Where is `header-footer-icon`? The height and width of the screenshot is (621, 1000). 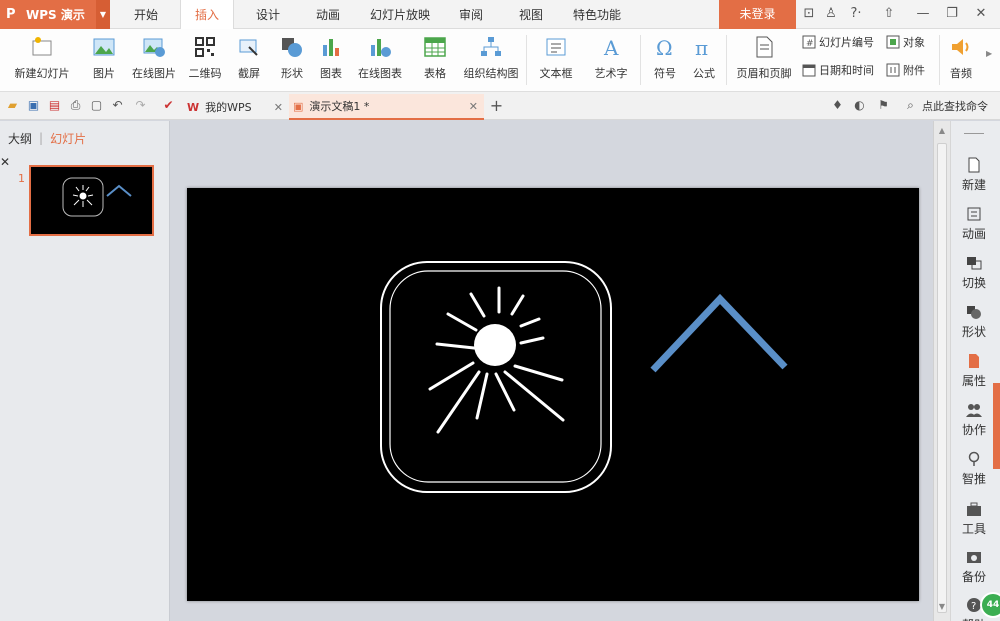 header-footer-icon is located at coordinates (764, 47).